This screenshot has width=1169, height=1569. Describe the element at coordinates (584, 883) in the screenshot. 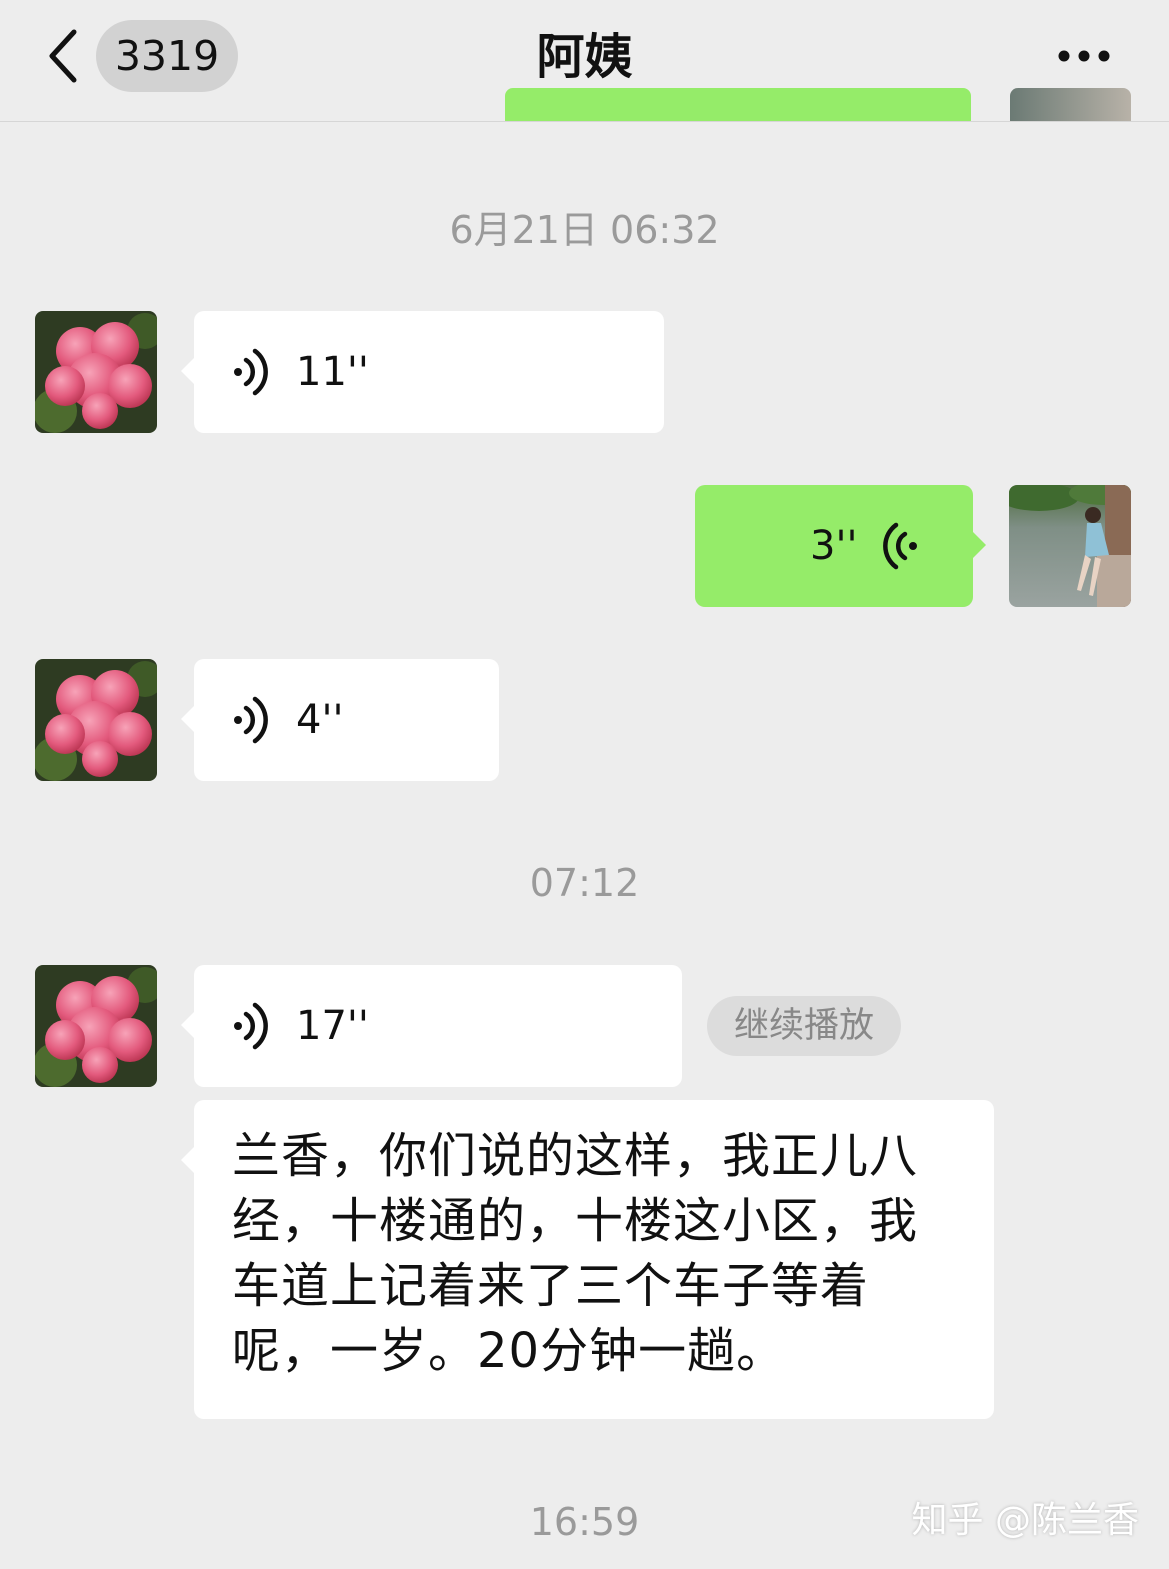

I see `timestamp: 07:12` at that location.